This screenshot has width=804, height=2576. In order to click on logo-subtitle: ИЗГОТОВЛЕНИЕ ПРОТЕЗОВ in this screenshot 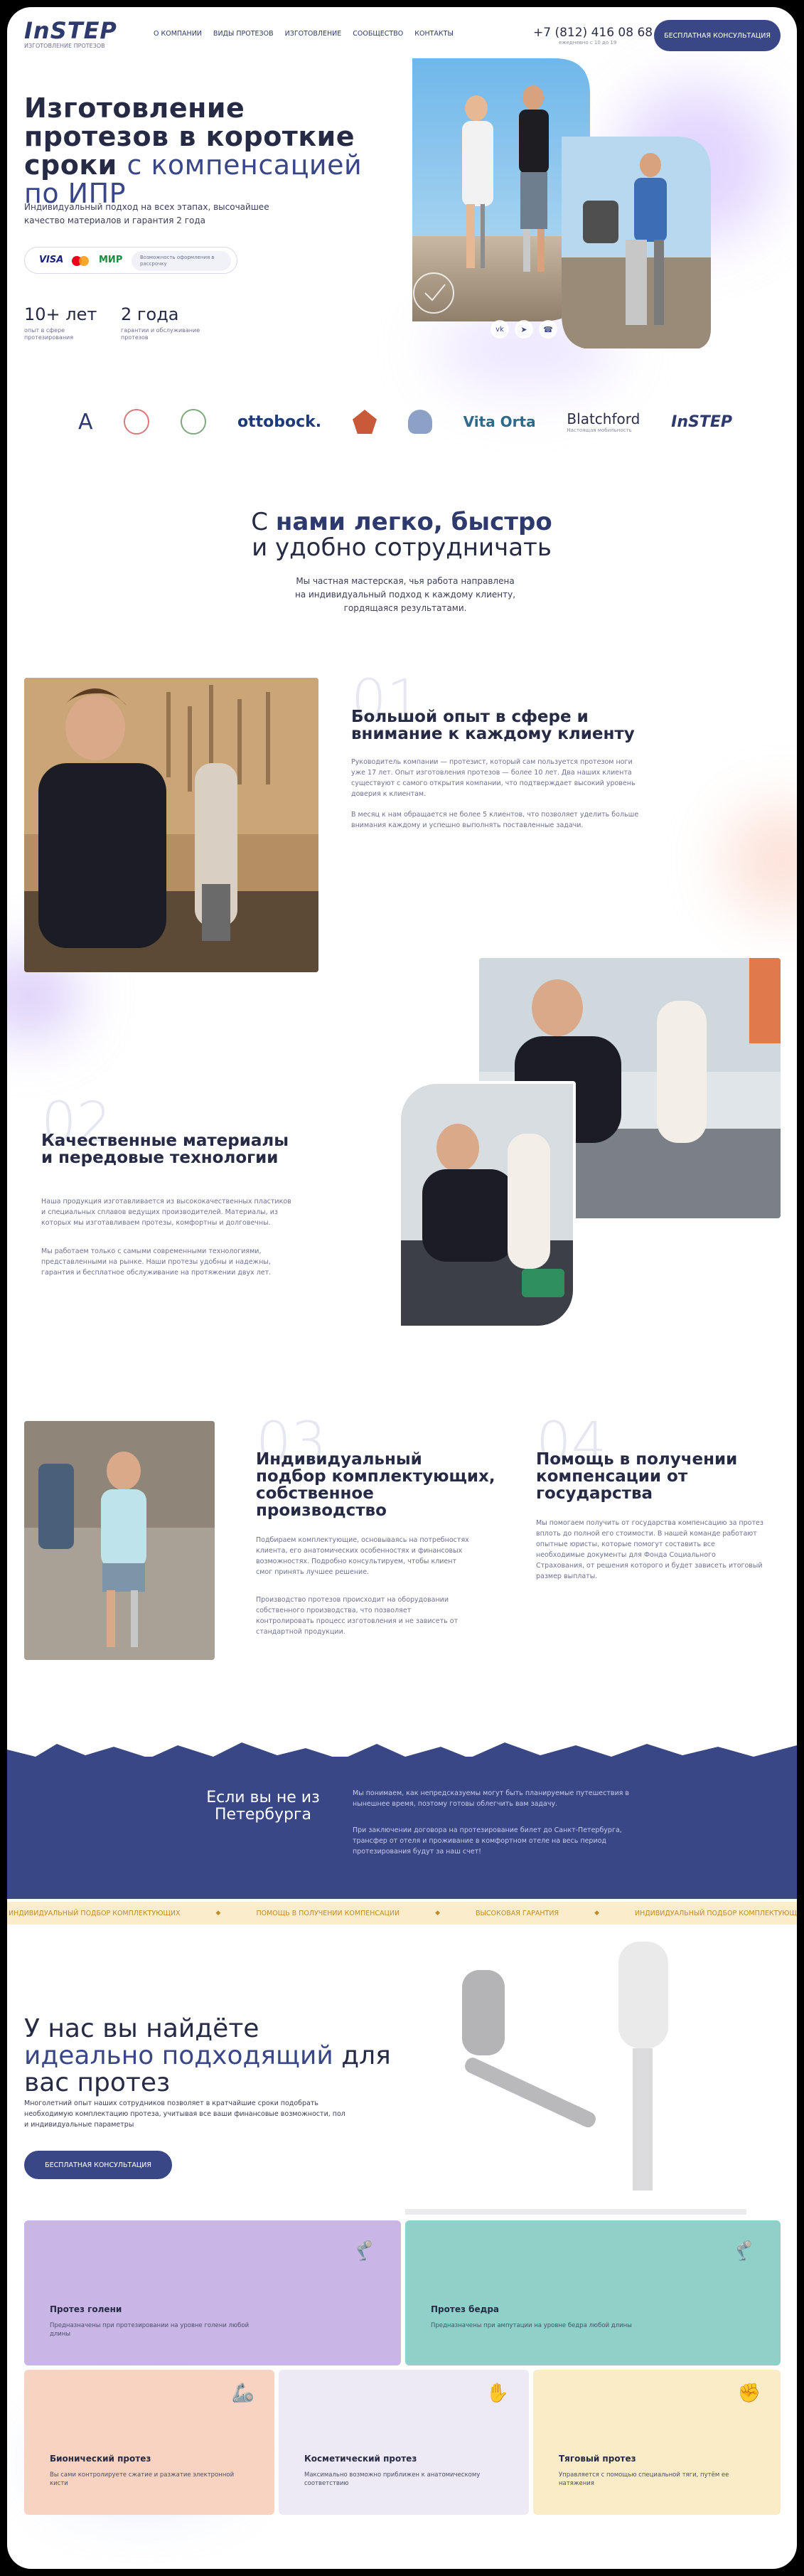, I will do `click(64, 46)`.